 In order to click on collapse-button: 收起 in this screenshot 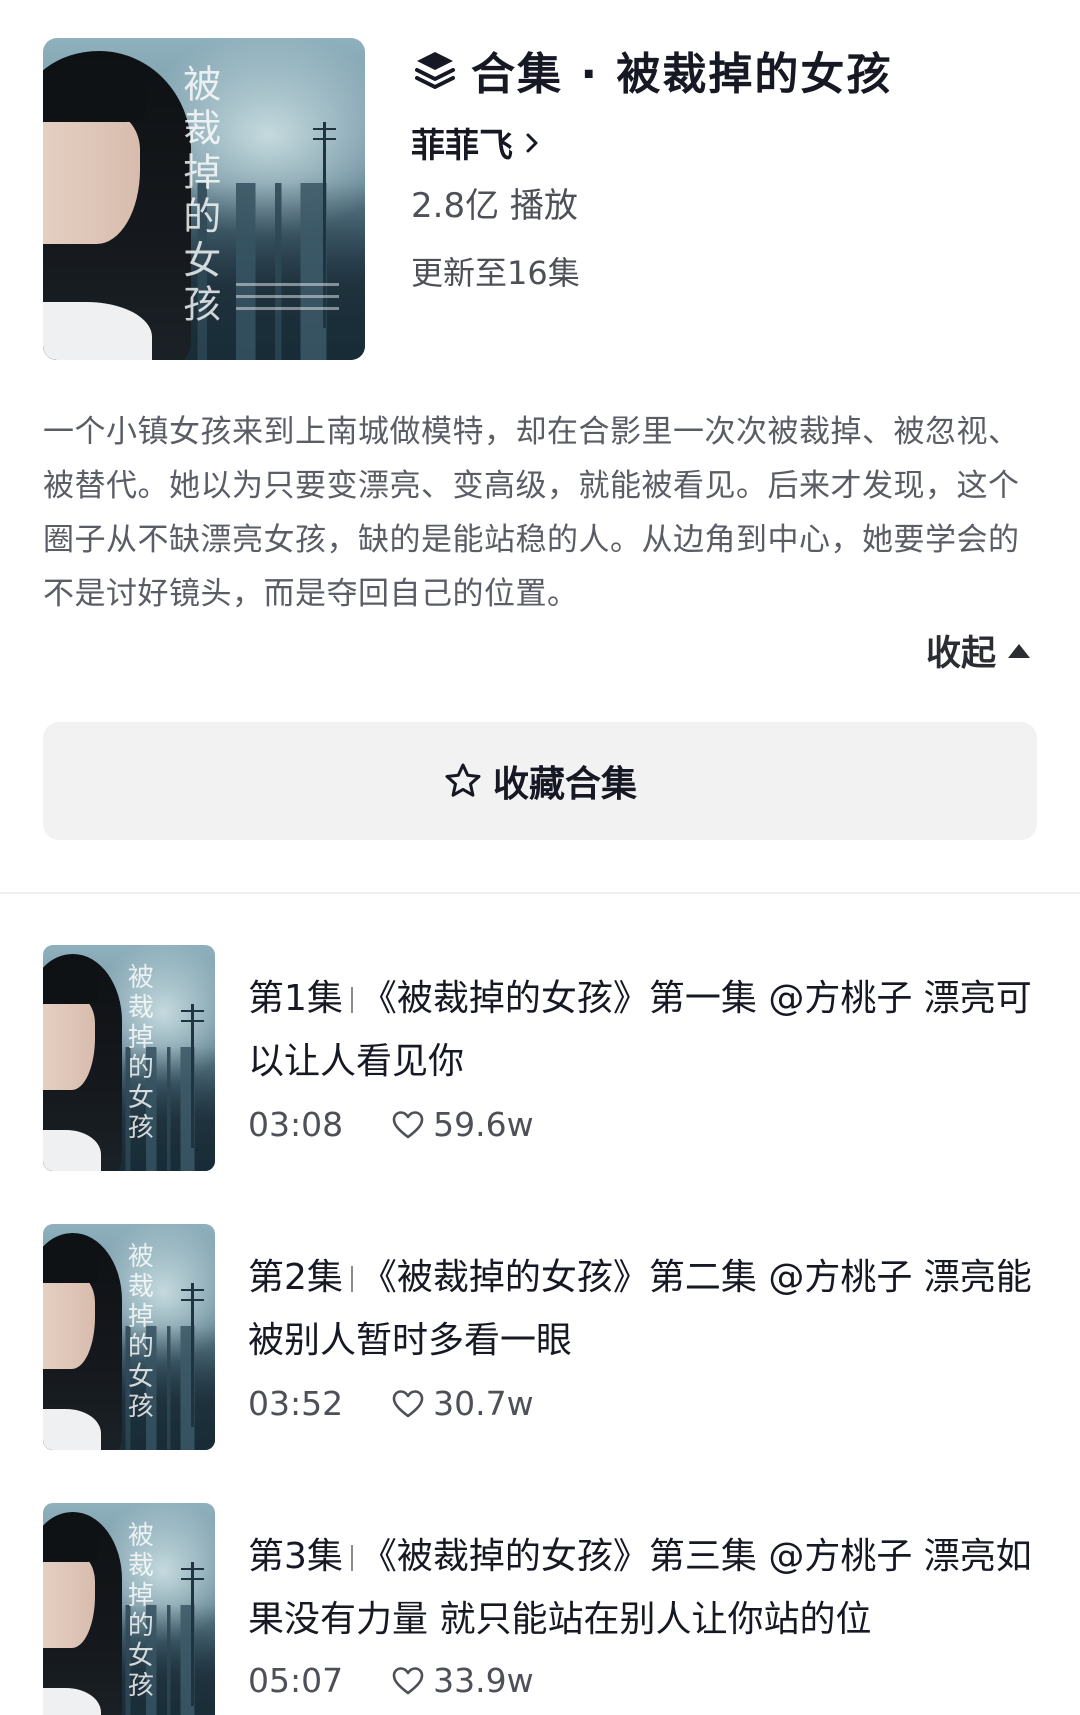, I will do `click(978, 650)`.